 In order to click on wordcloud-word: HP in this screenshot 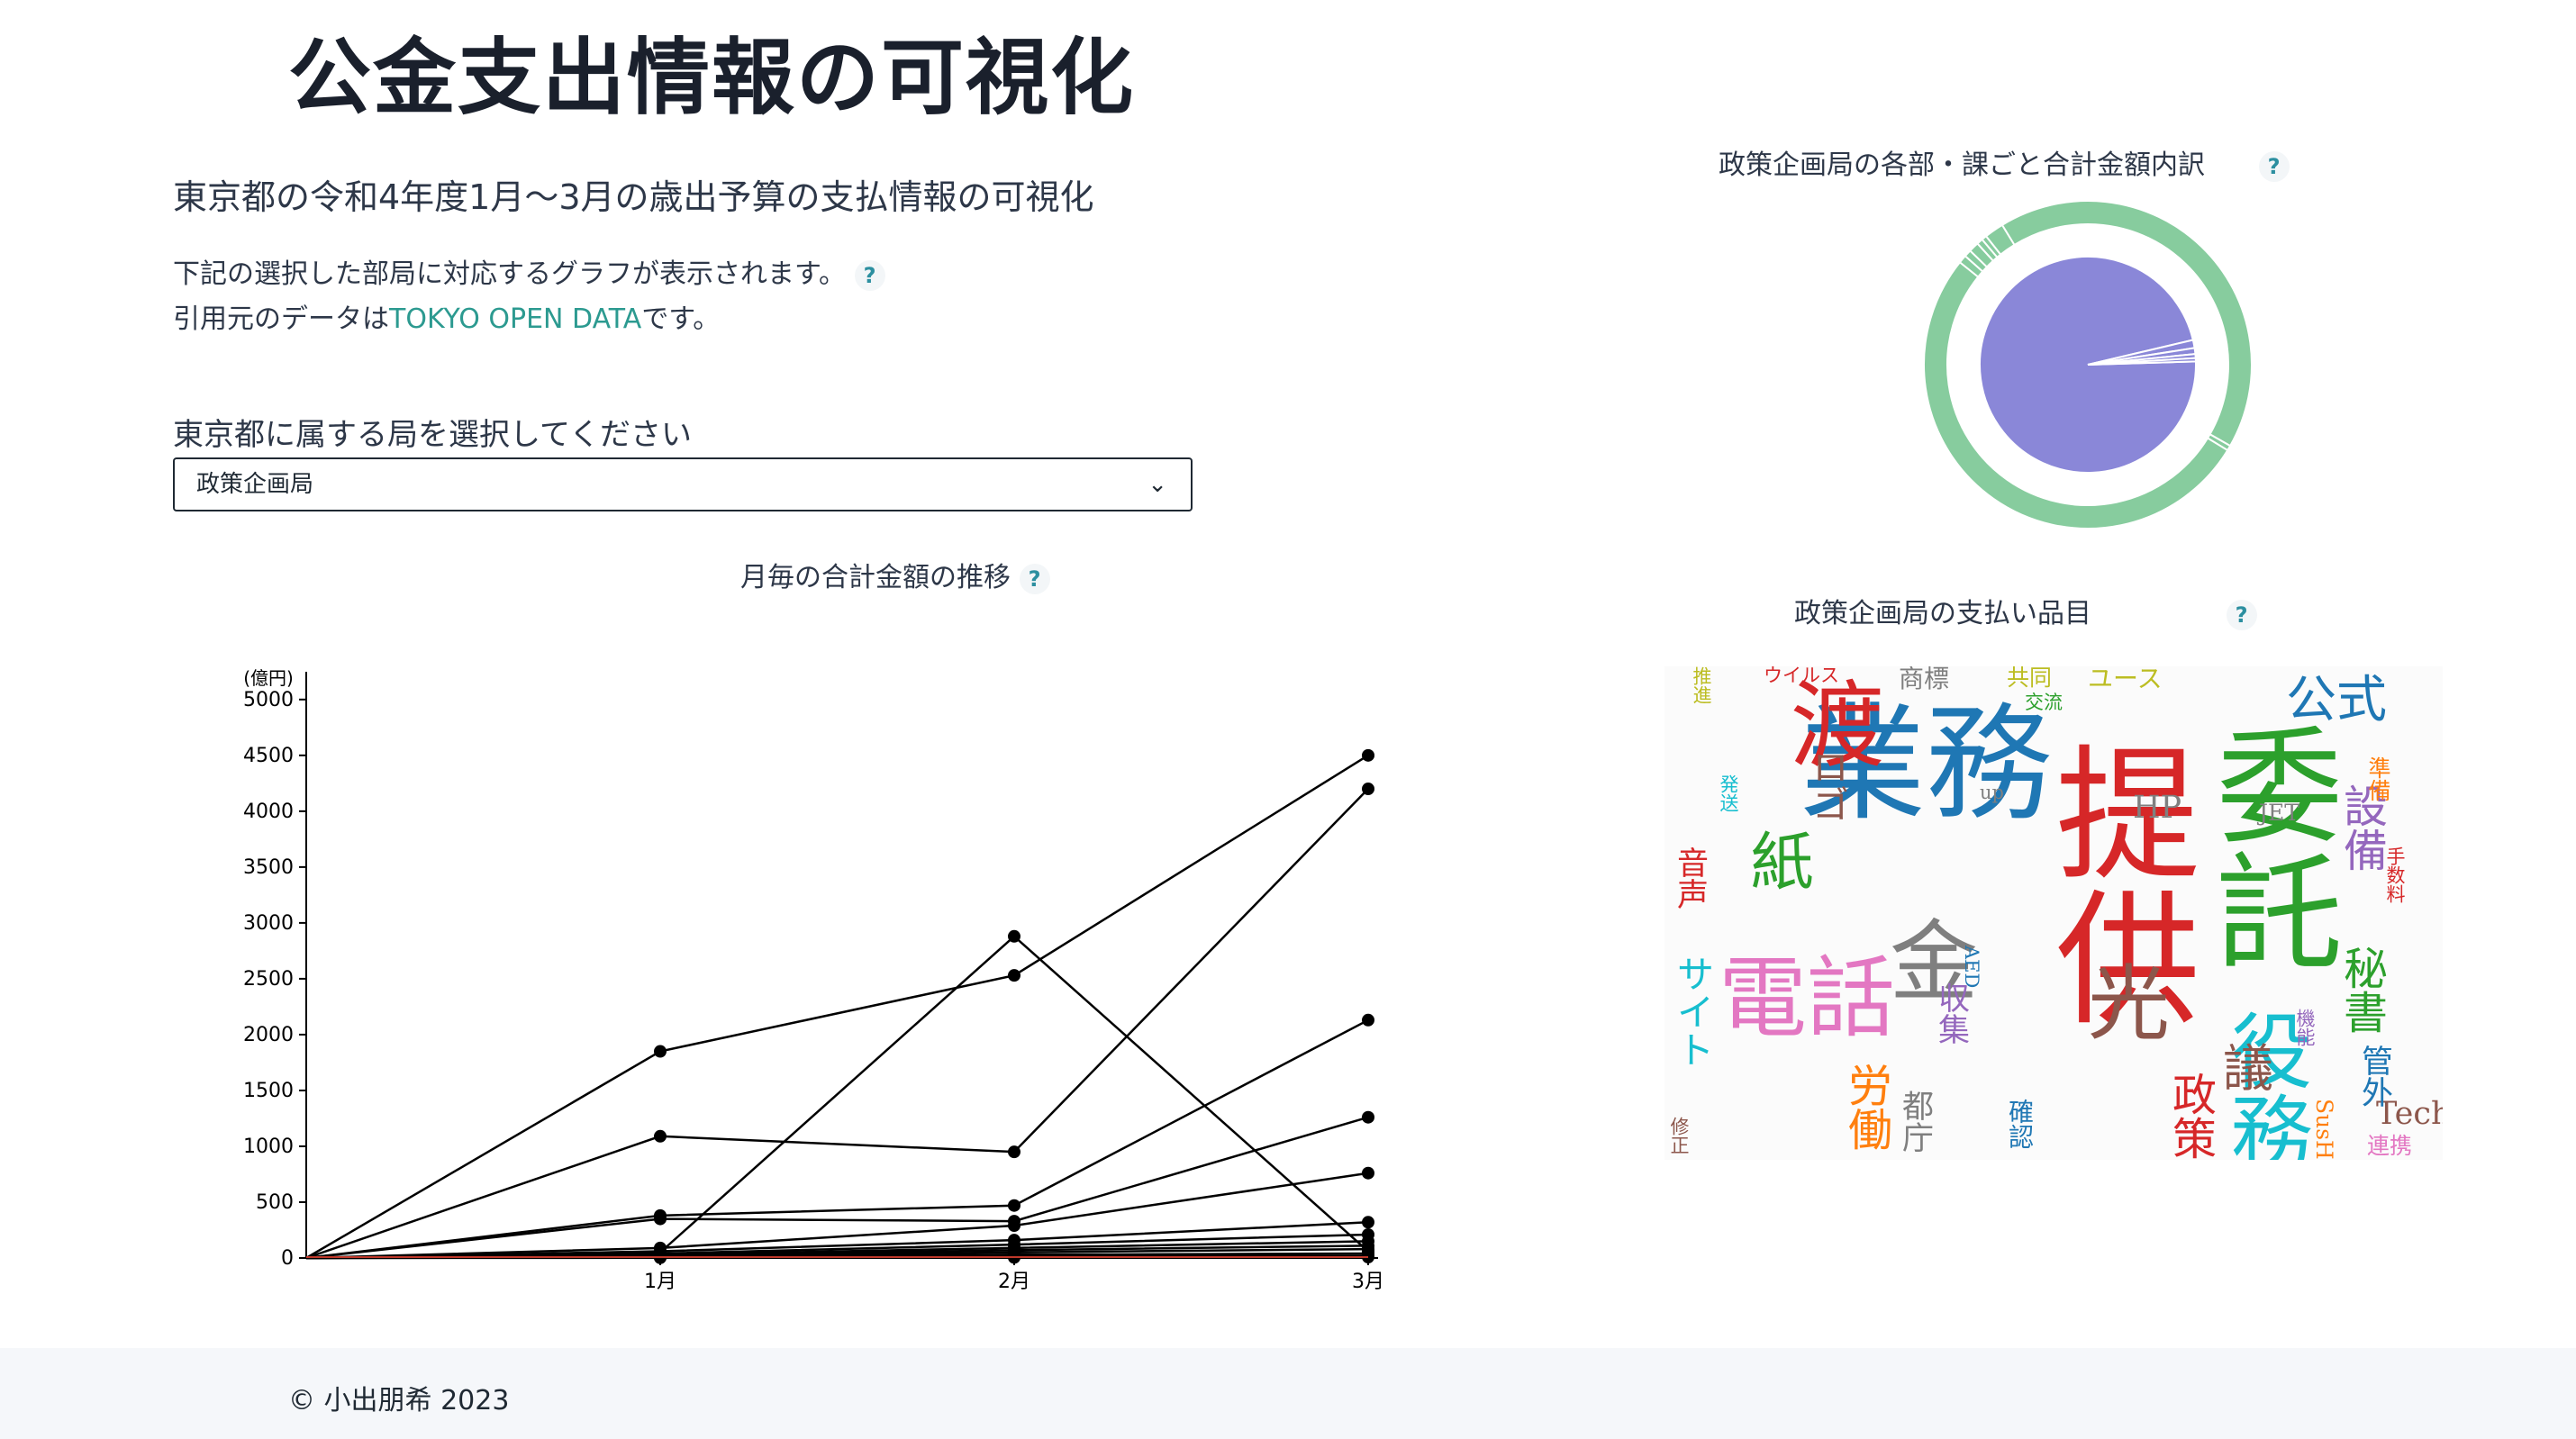, I will do `click(2157, 808)`.